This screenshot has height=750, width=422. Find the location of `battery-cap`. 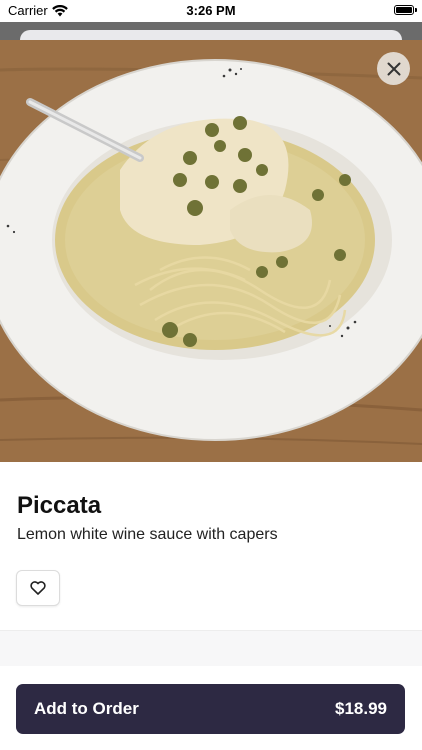

battery-cap is located at coordinates (416, 10).